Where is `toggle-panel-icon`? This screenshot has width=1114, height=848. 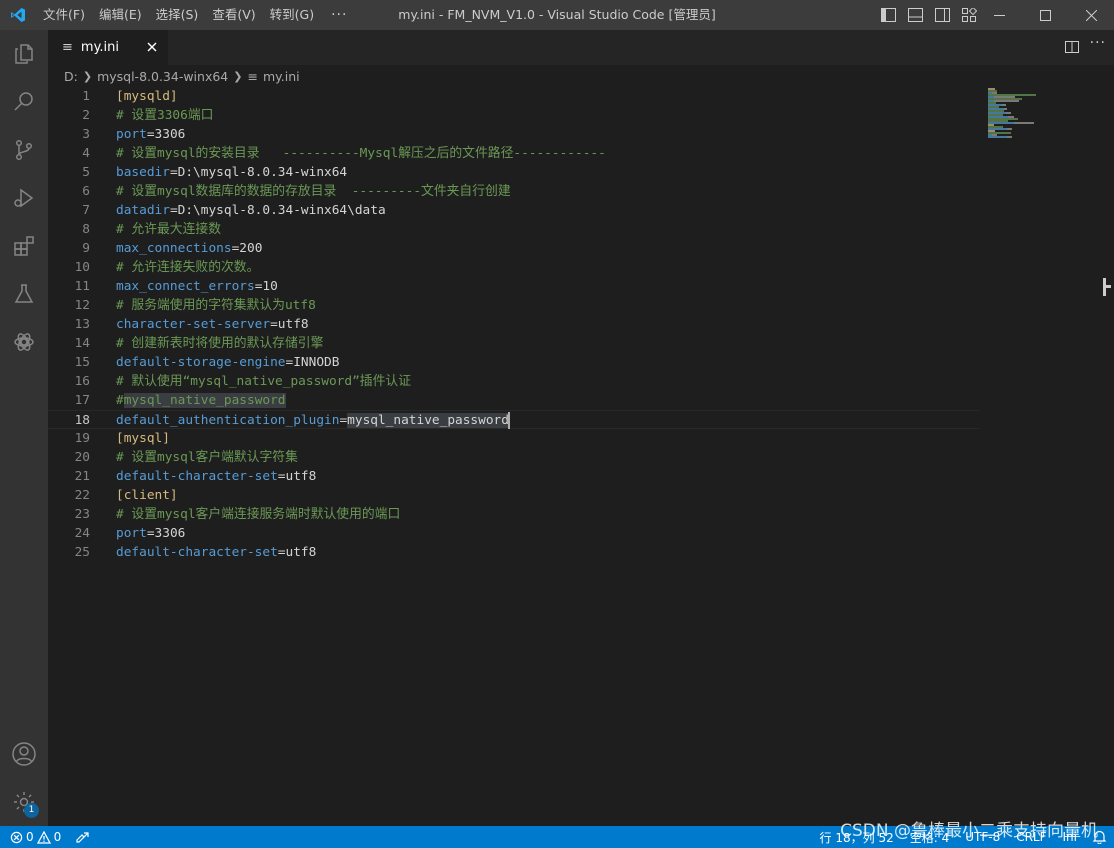 toggle-panel-icon is located at coordinates (915, 15).